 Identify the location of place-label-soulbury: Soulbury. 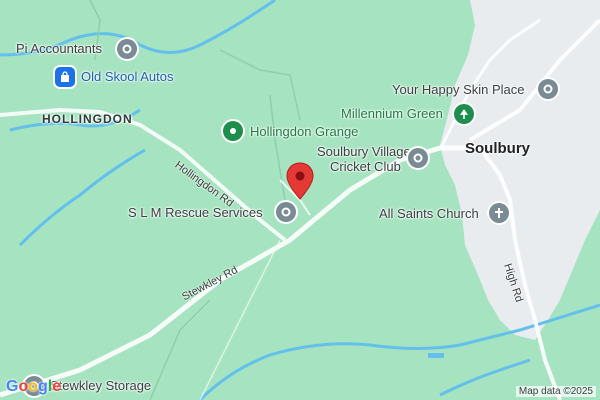
(498, 148).